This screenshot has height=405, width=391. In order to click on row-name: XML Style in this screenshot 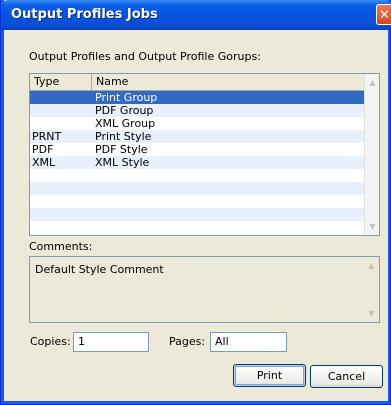, I will do `click(122, 162)`.